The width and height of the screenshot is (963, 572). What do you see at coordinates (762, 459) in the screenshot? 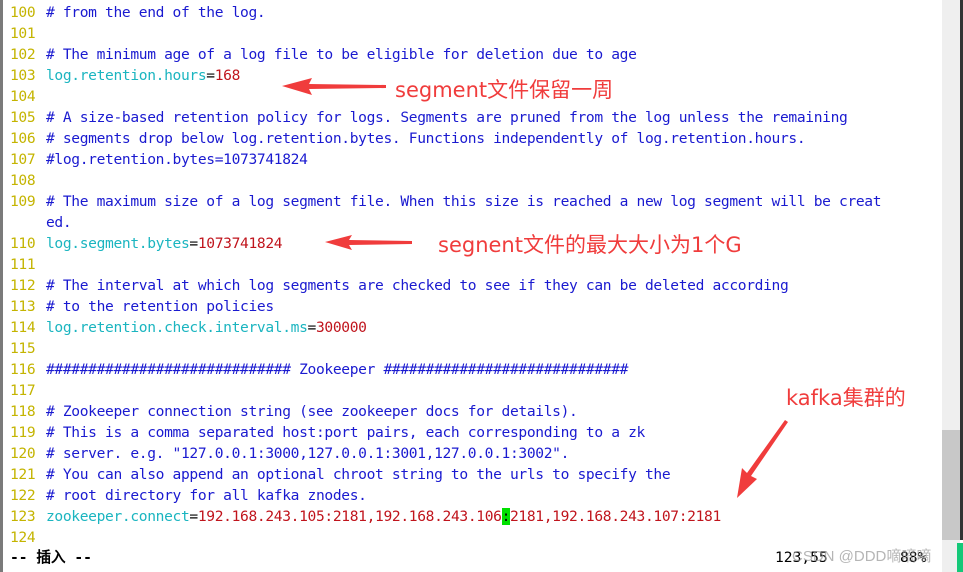
I see `arrow-kafka-cluster-icon` at bounding box center [762, 459].